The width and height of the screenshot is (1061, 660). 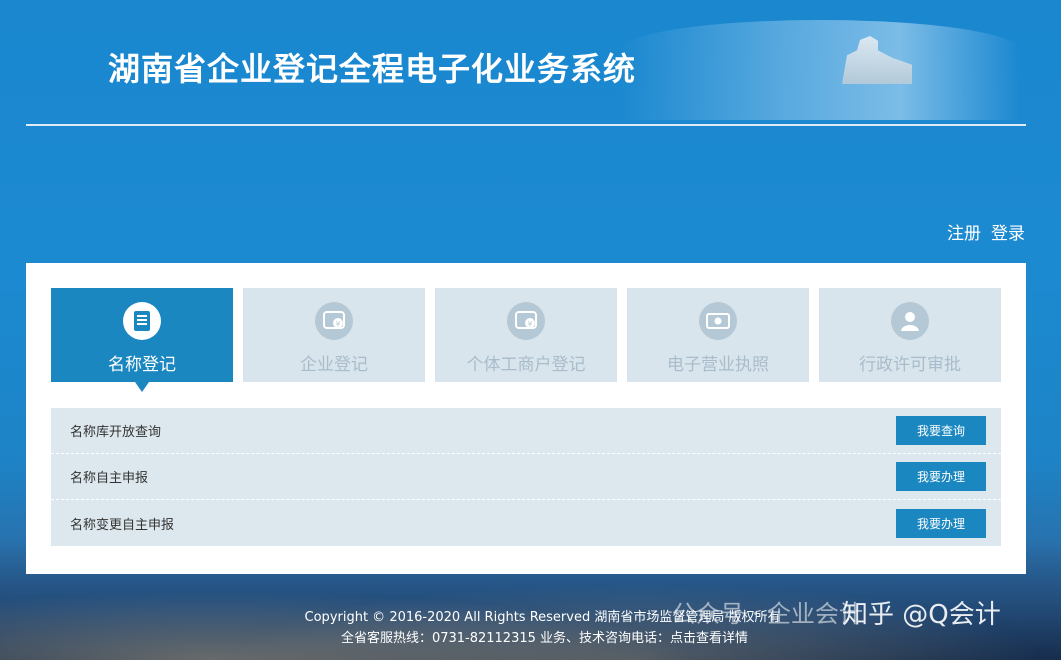 I want to click on login-link: 登录, so click(x=1008, y=231).